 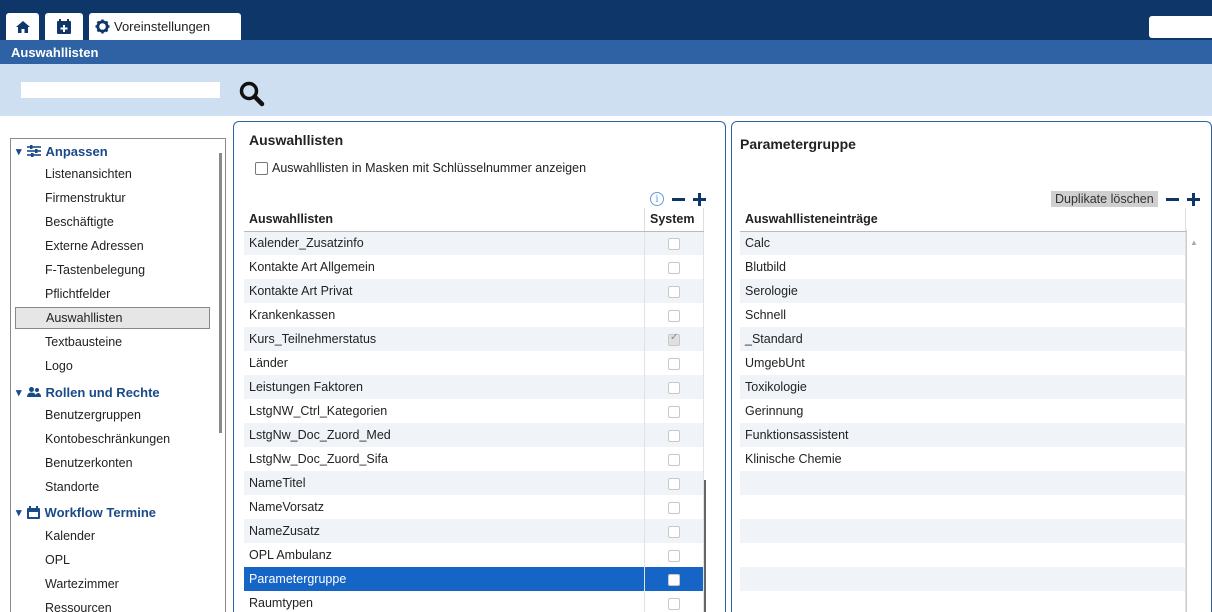 I want to click on table-row: Krankenkassen, so click(x=474, y=315).